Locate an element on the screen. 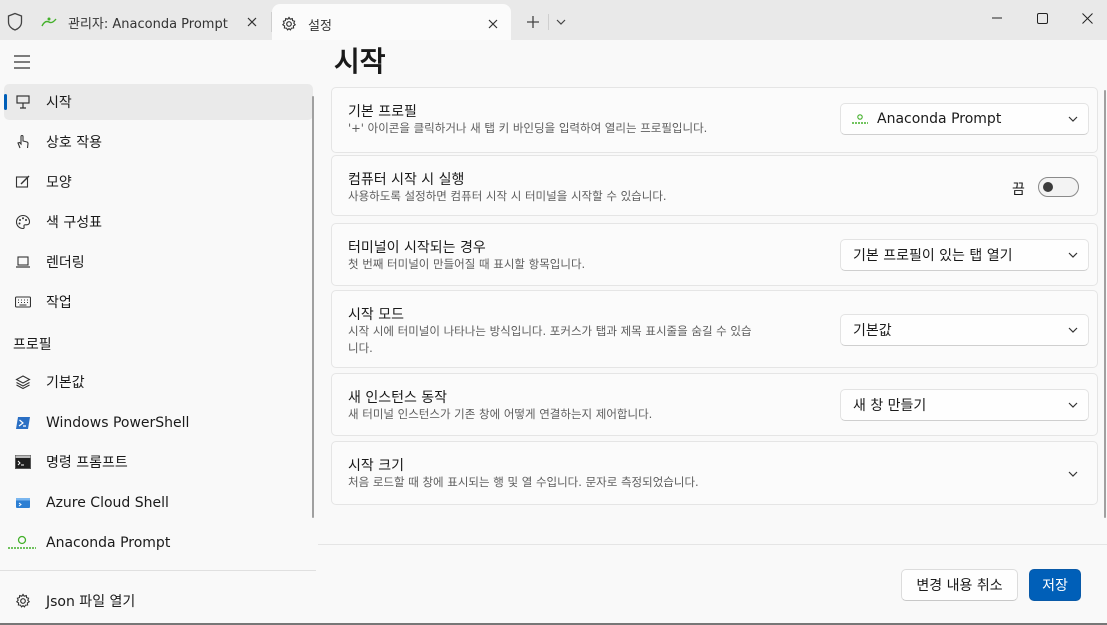 This screenshot has height=625, width=1107. paint-icon is located at coordinates (23, 182).